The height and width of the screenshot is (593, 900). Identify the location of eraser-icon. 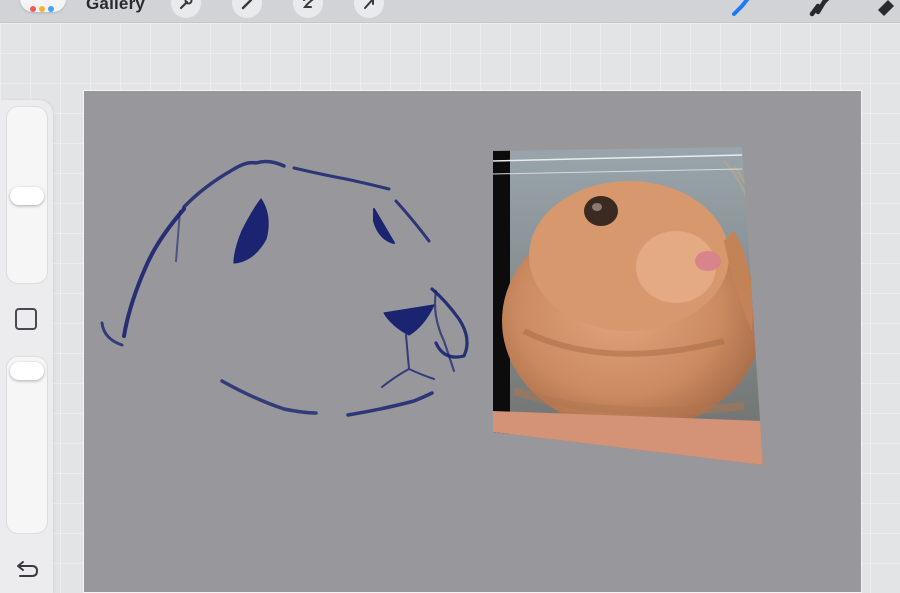
(886, 10).